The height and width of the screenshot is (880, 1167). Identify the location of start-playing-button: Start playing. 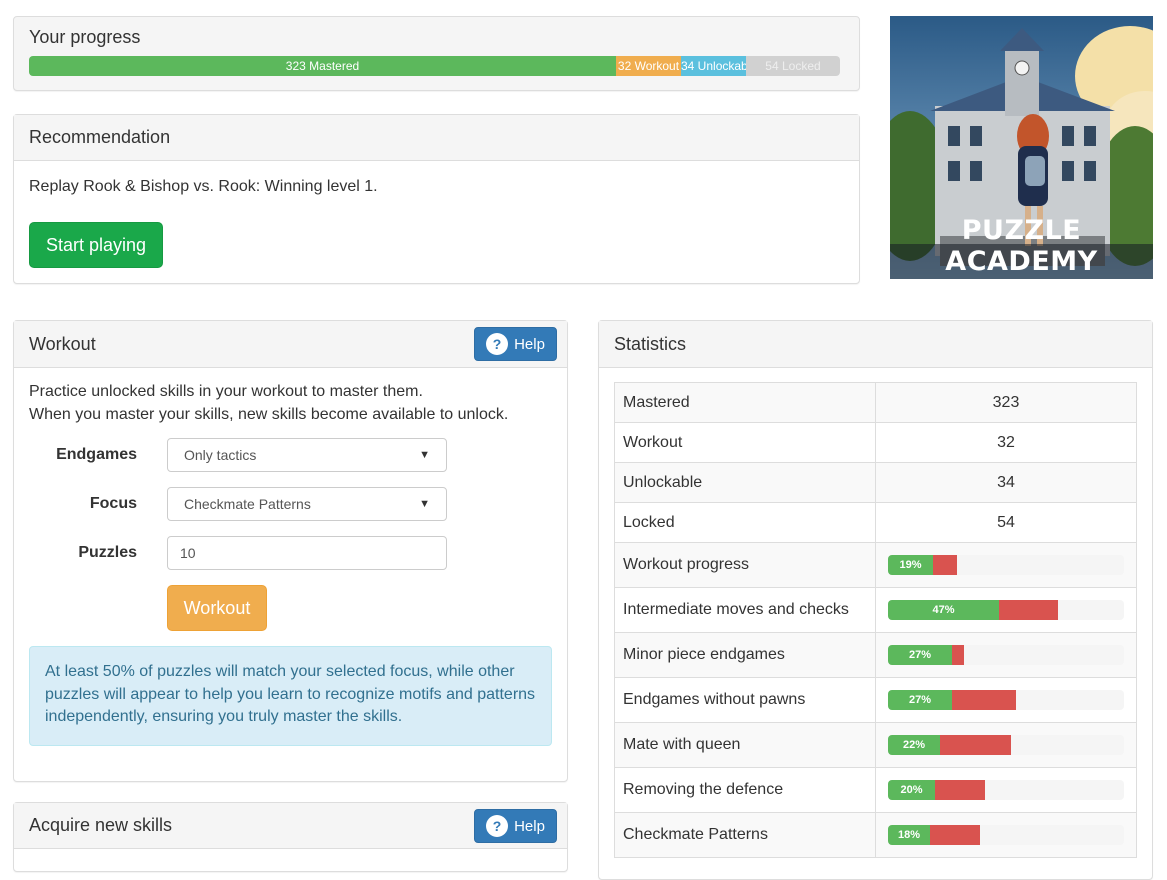
(96, 245).